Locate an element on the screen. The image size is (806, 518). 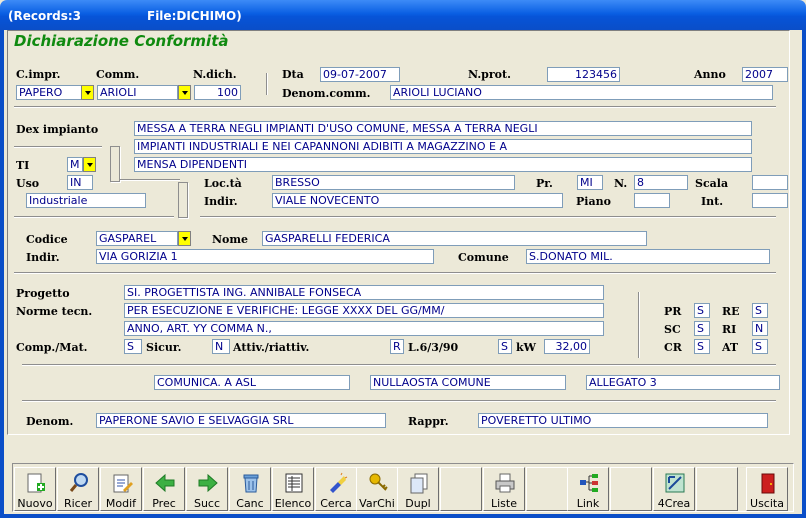
uso-description-field: Industriale is located at coordinates (86, 200).